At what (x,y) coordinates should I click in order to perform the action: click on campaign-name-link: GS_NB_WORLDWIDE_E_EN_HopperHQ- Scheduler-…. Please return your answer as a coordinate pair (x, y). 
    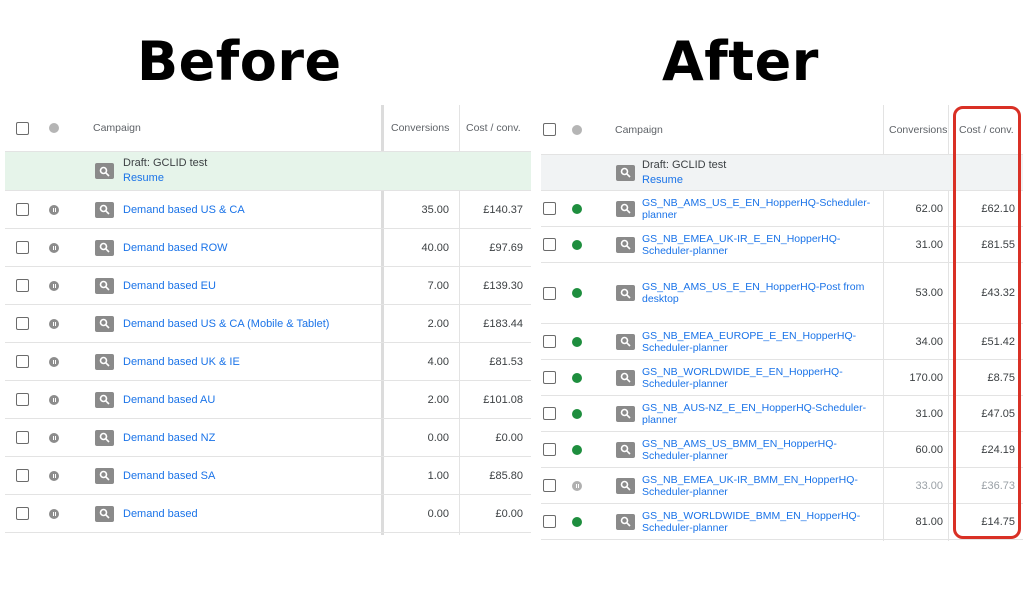
    Looking at the image, I should click on (757, 377).